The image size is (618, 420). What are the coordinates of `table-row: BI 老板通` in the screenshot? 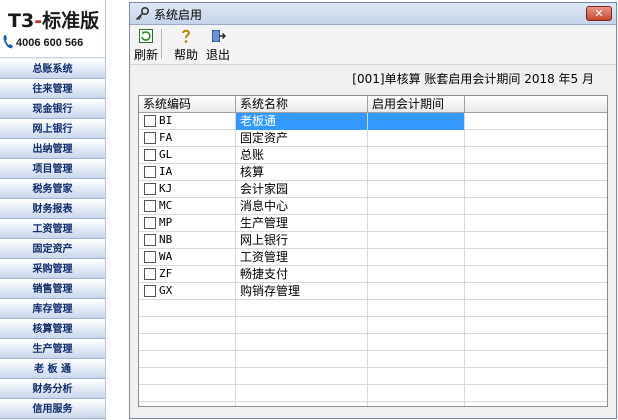 It's located at (373, 121).